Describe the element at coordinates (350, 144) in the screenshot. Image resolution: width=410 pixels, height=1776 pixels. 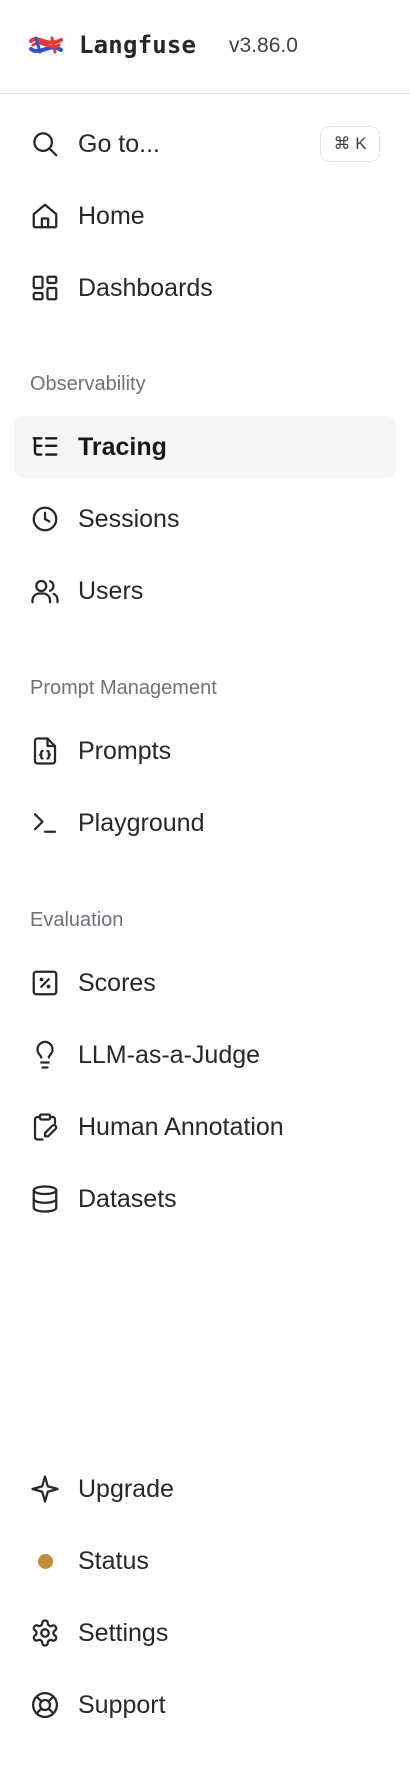
I see `shortcut-badge: ⌘ K` at that location.